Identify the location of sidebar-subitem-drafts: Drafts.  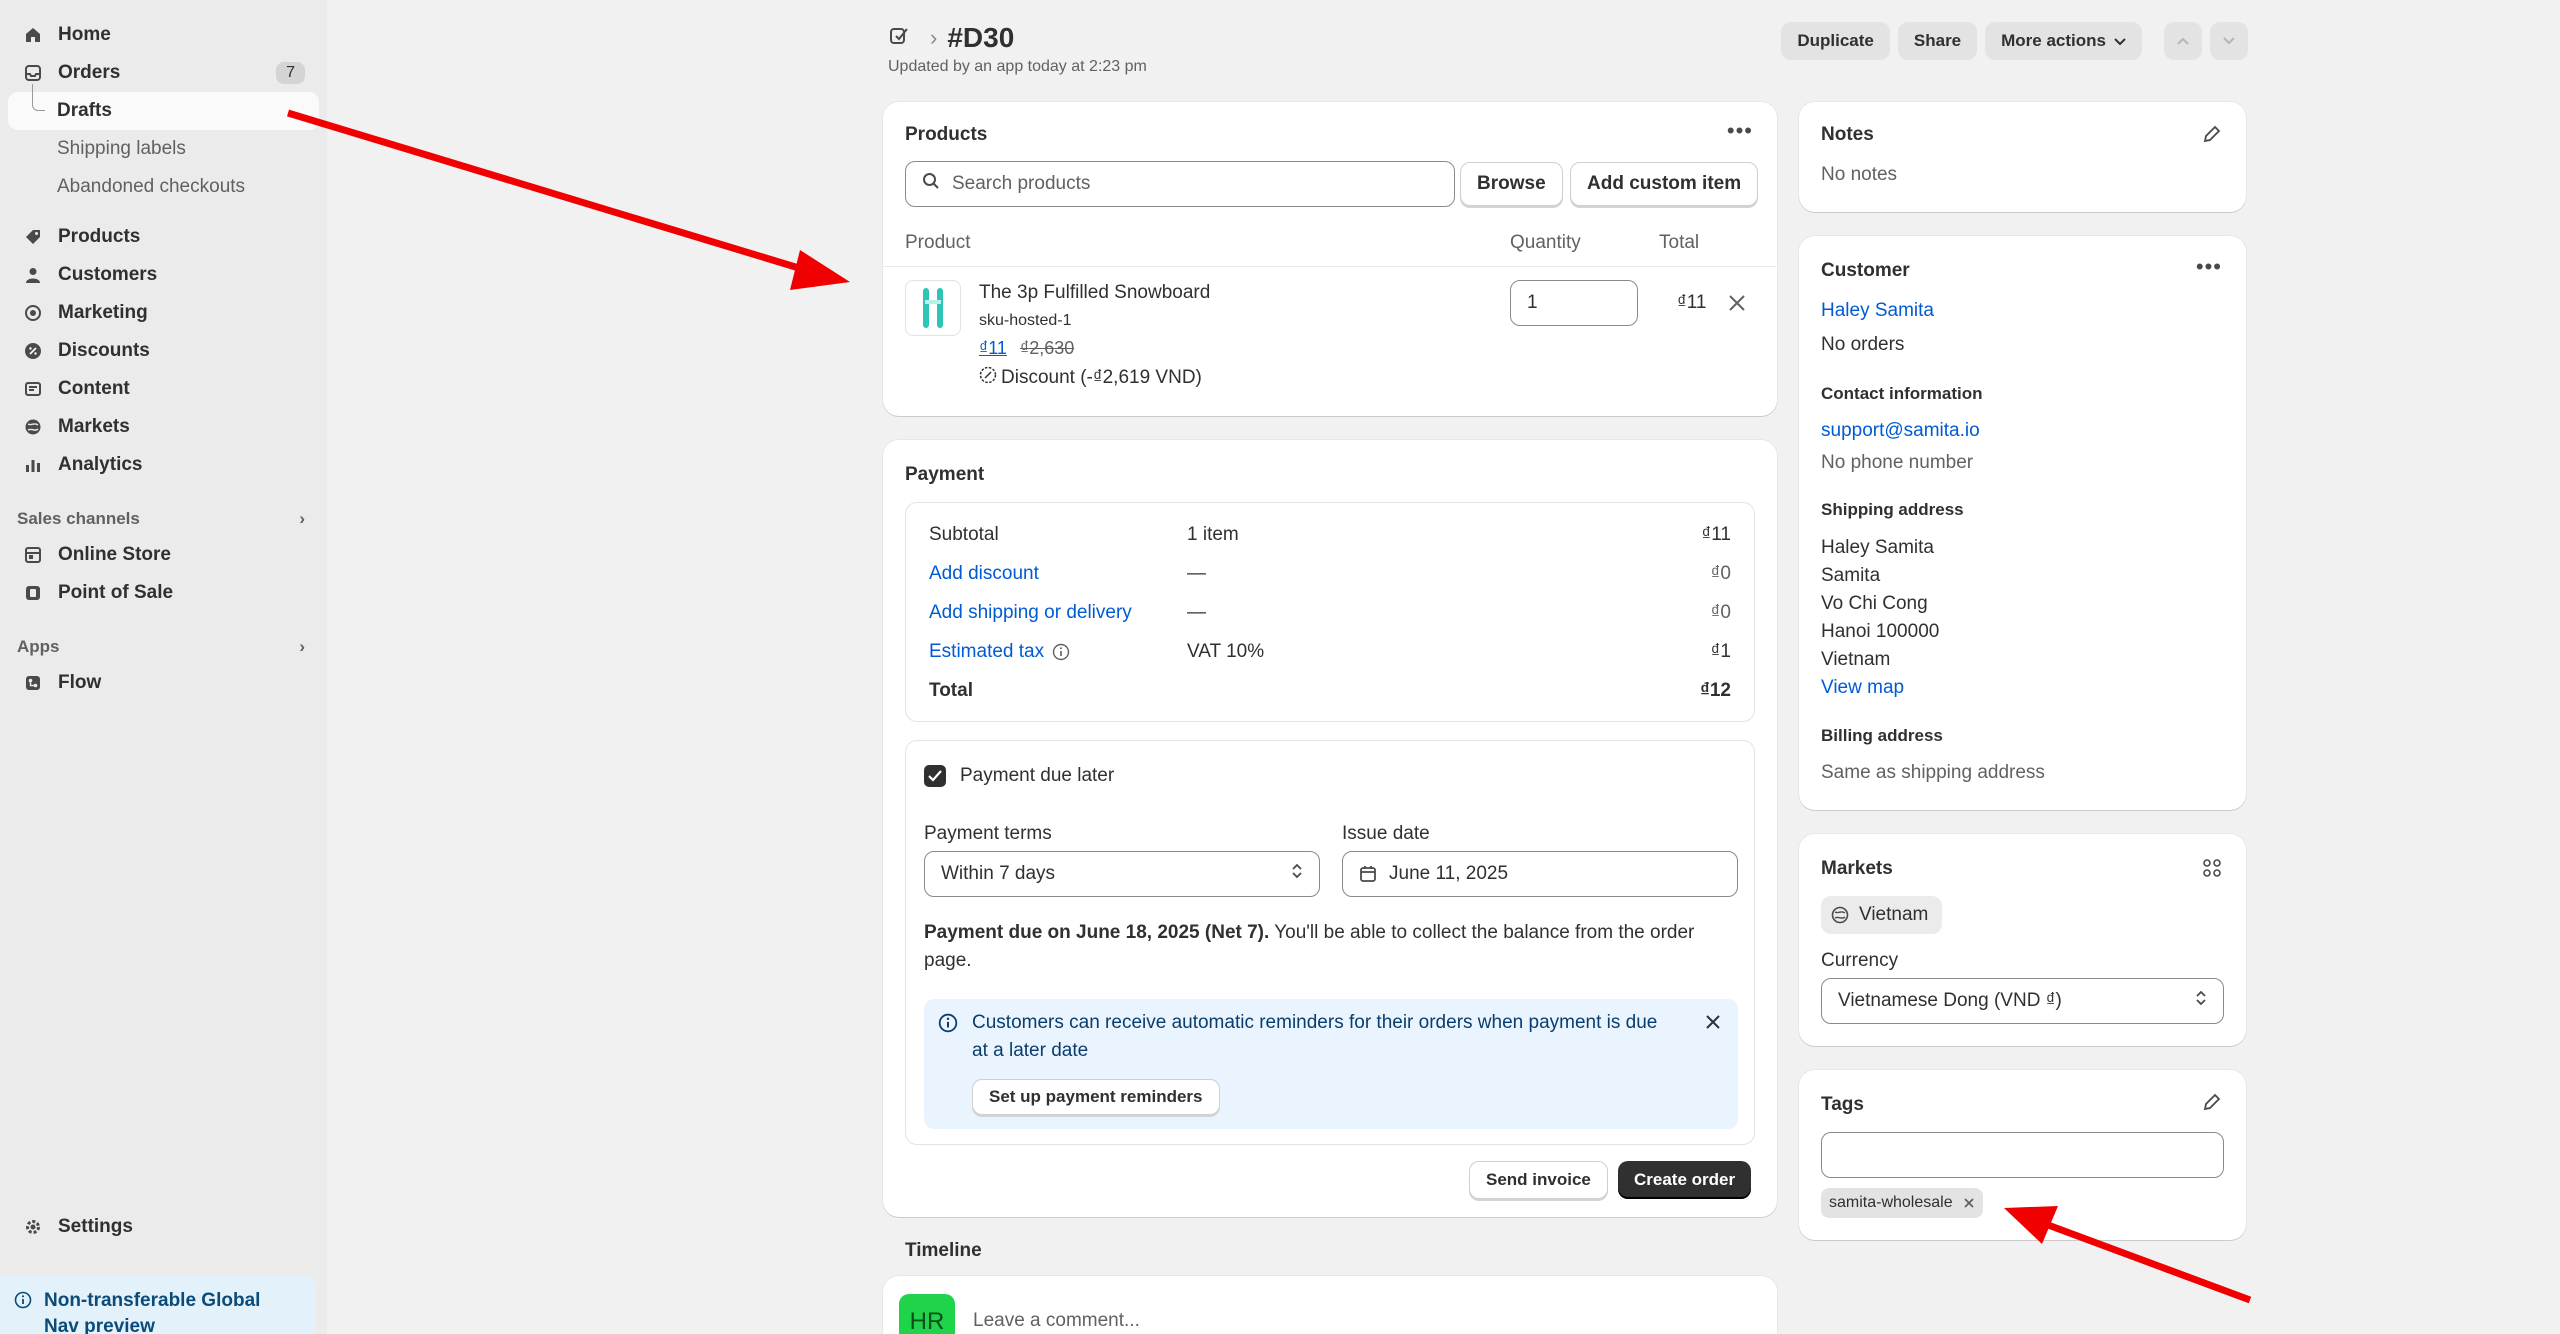
(163, 107).